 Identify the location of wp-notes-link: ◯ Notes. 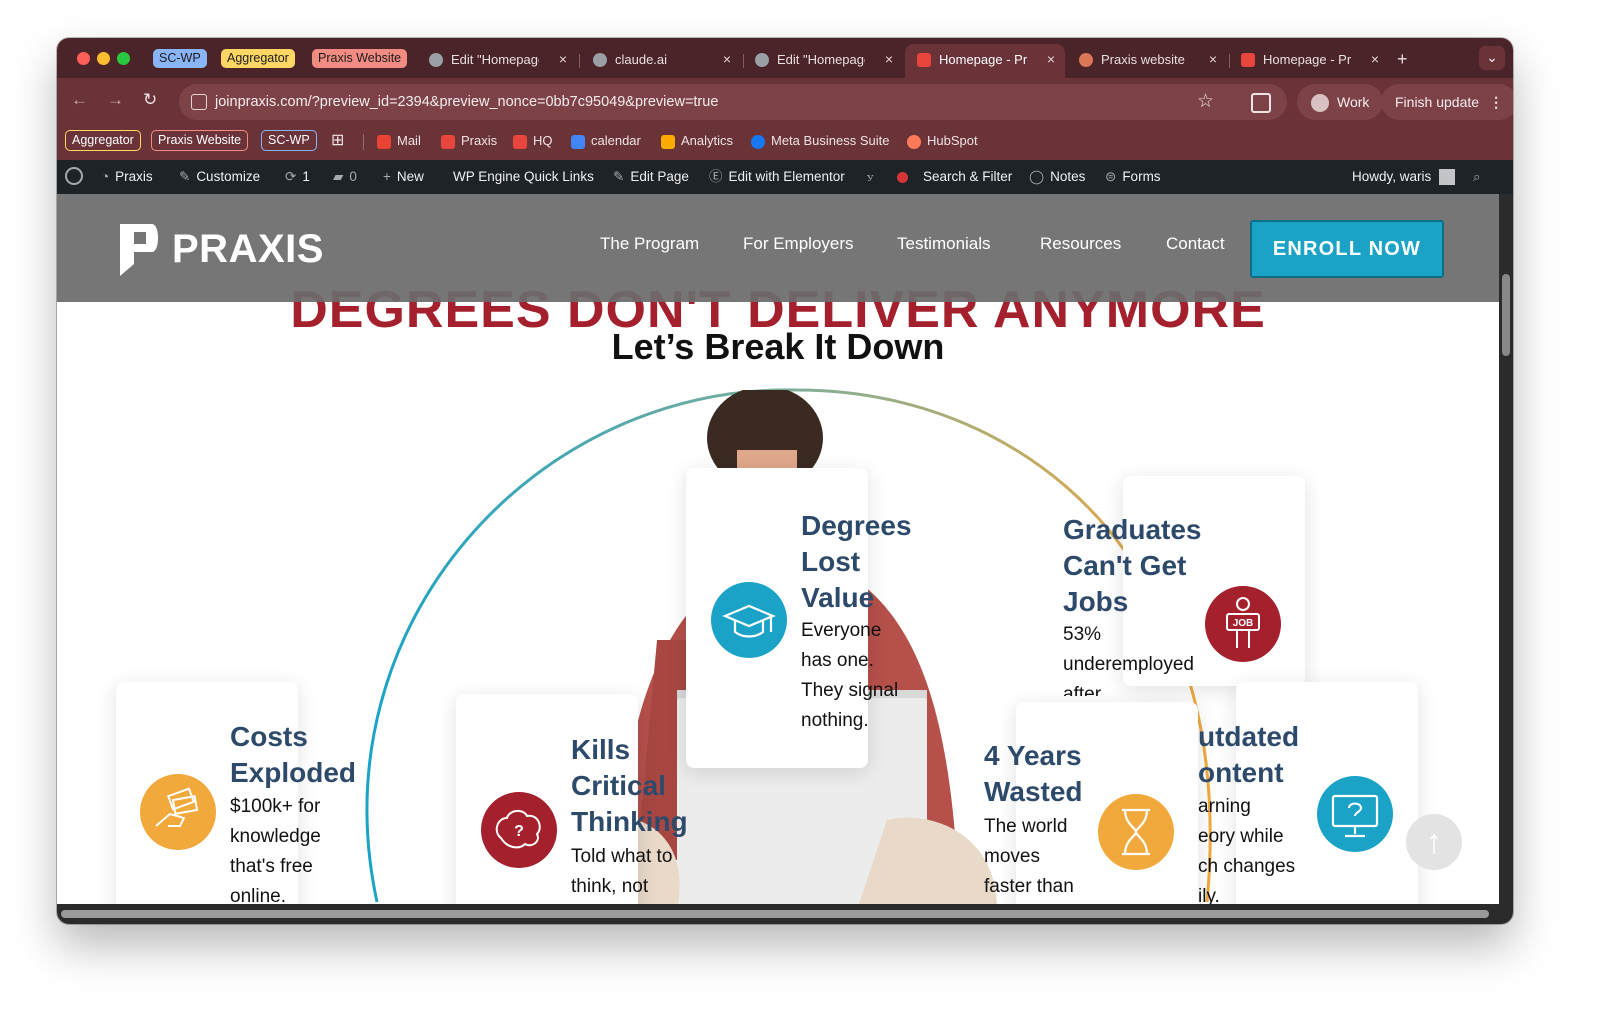
(1057, 177).